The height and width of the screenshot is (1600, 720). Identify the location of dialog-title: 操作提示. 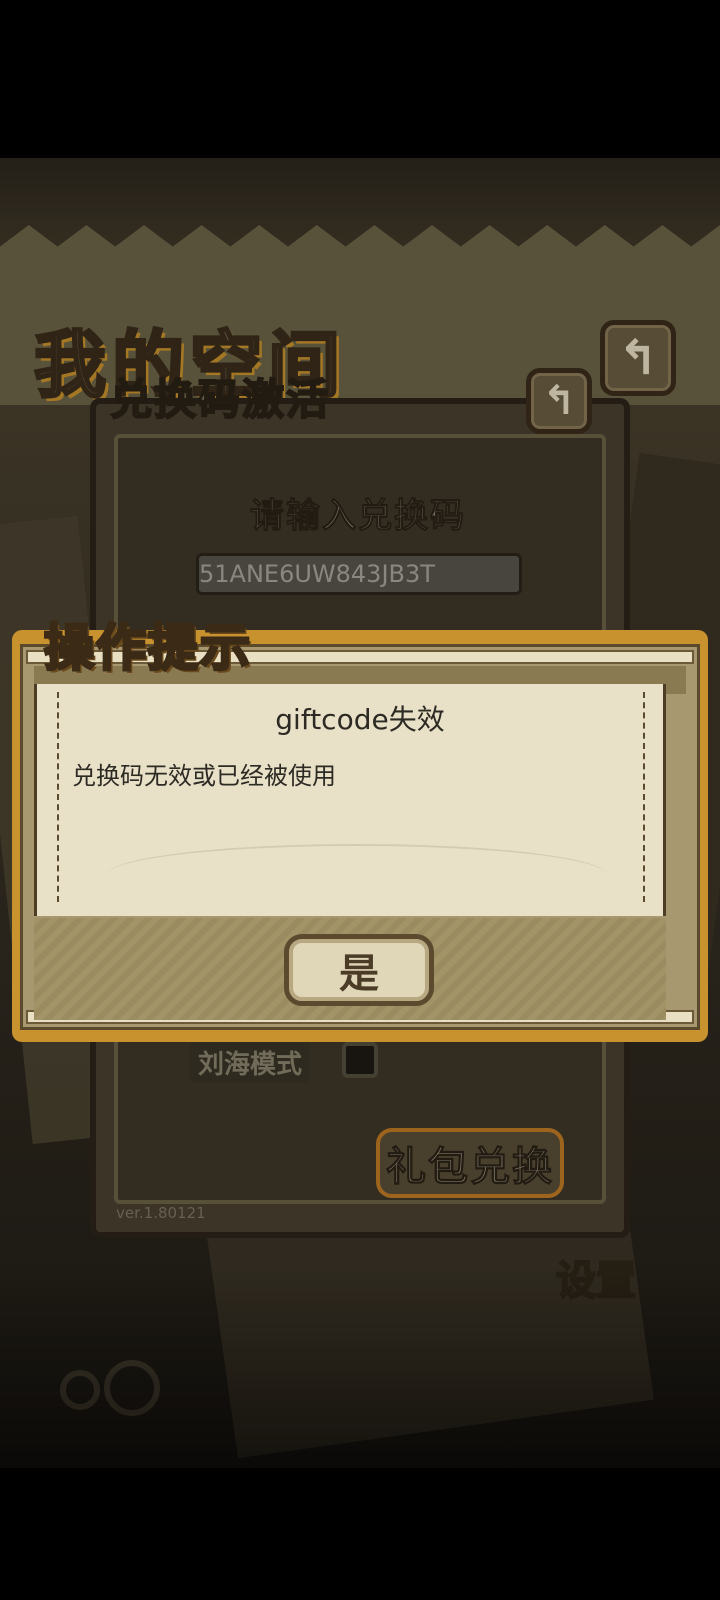
(147, 648).